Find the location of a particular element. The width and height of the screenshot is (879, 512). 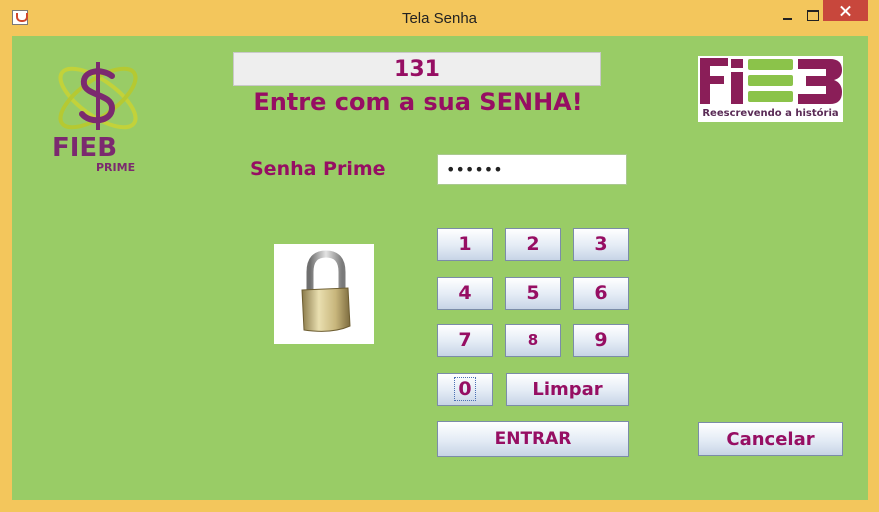

enter-button: ENTRAR is located at coordinates (533, 439).